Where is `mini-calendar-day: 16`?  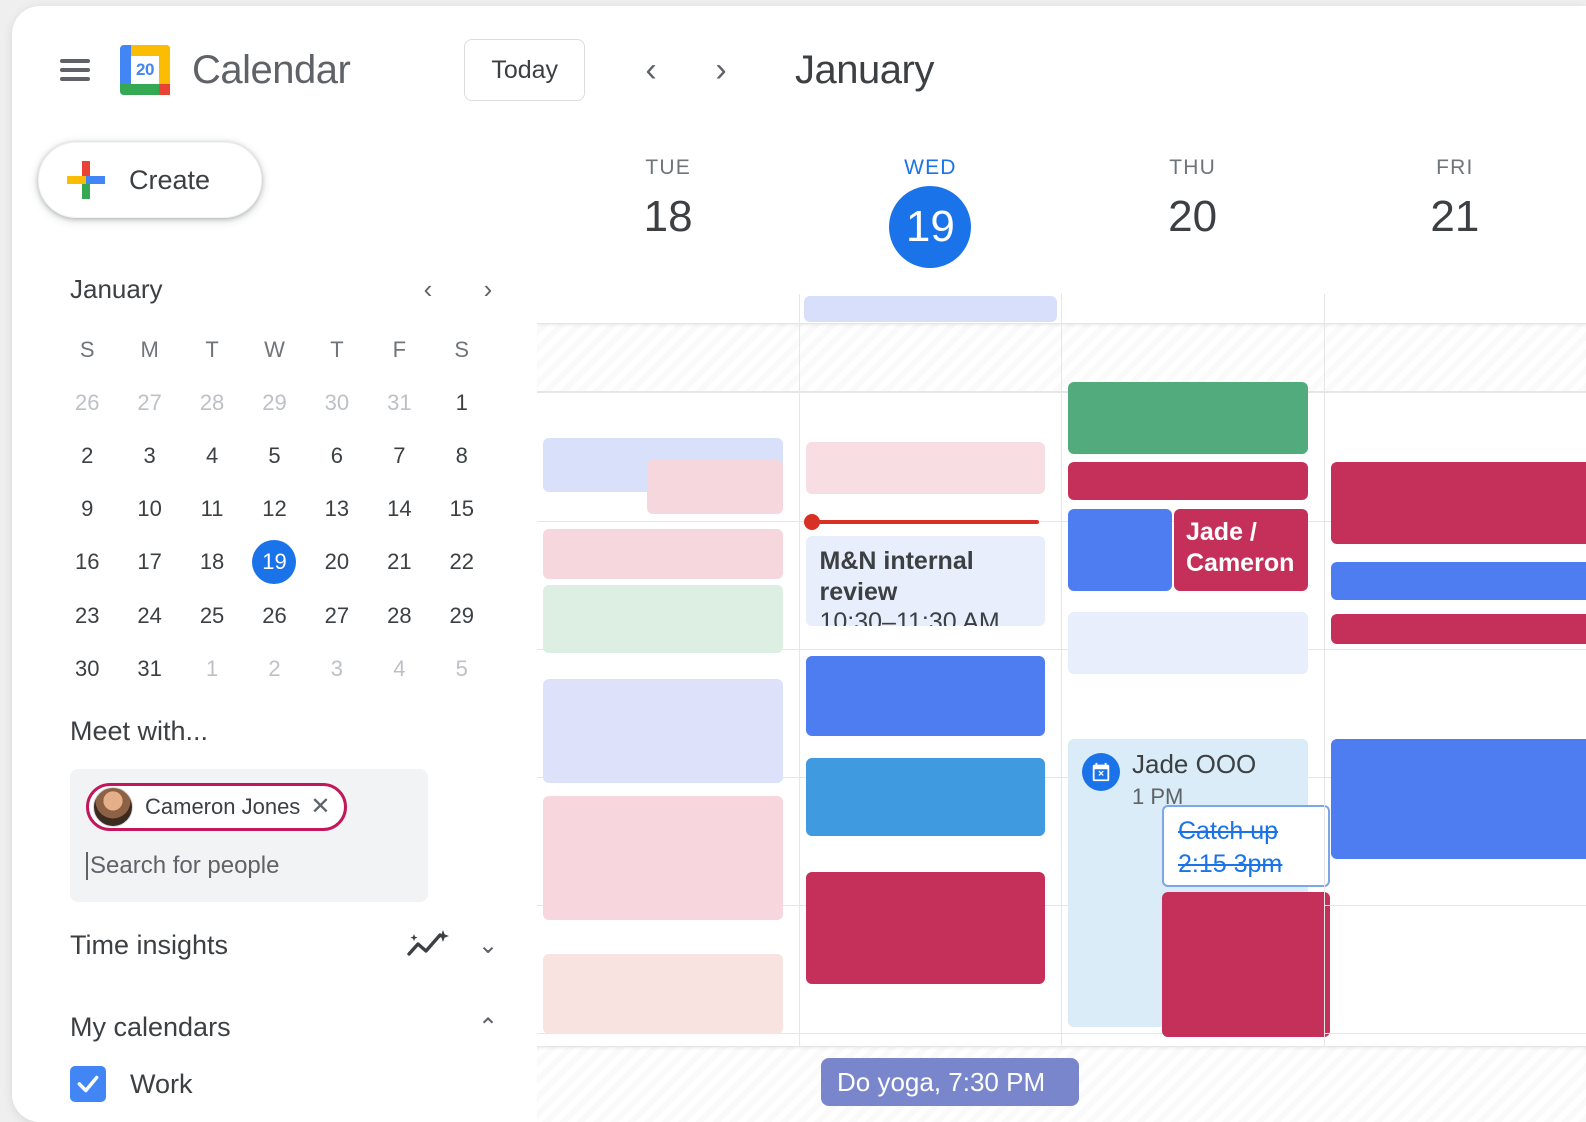 mini-calendar-day: 16 is located at coordinates (87, 561).